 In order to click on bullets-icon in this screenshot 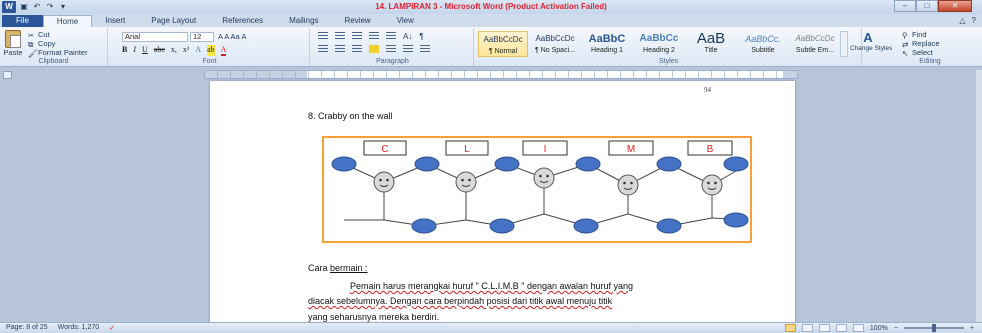, I will do `click(323, 36)`.